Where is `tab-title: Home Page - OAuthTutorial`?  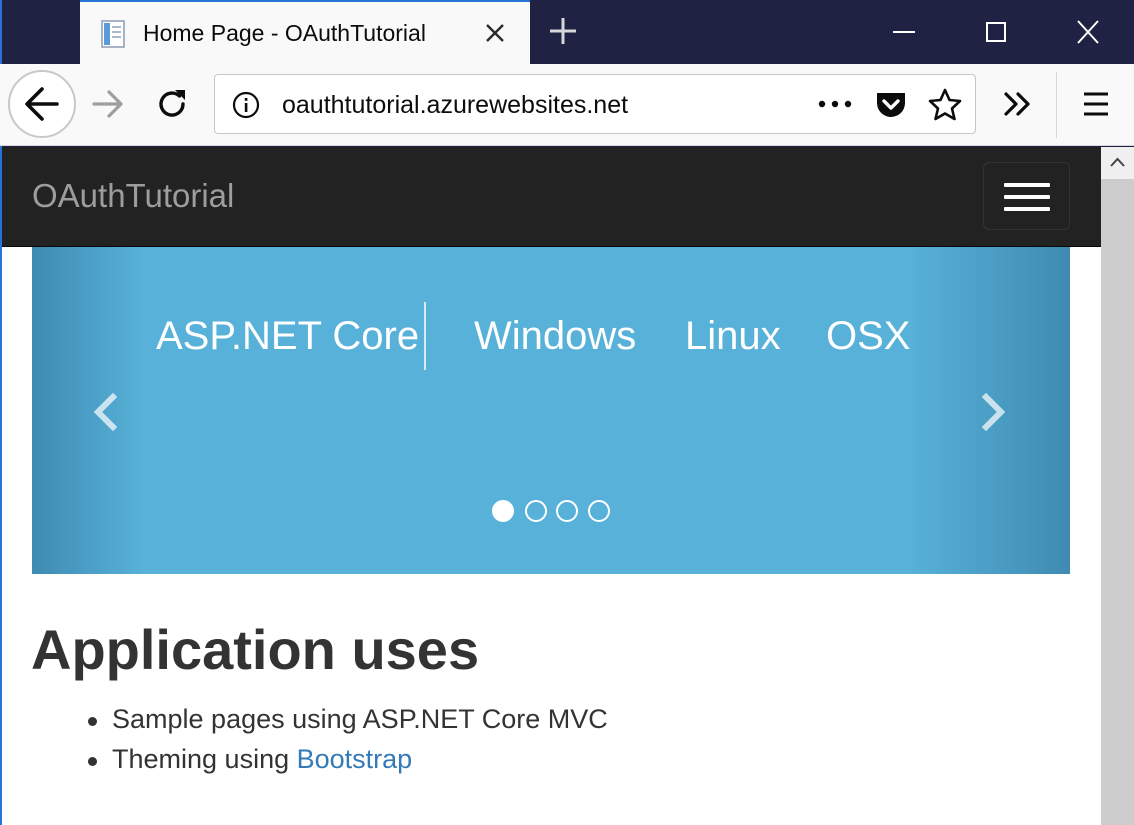
tab-title: Home Page - OAuthTutorial is located at coordinates (284, 33).